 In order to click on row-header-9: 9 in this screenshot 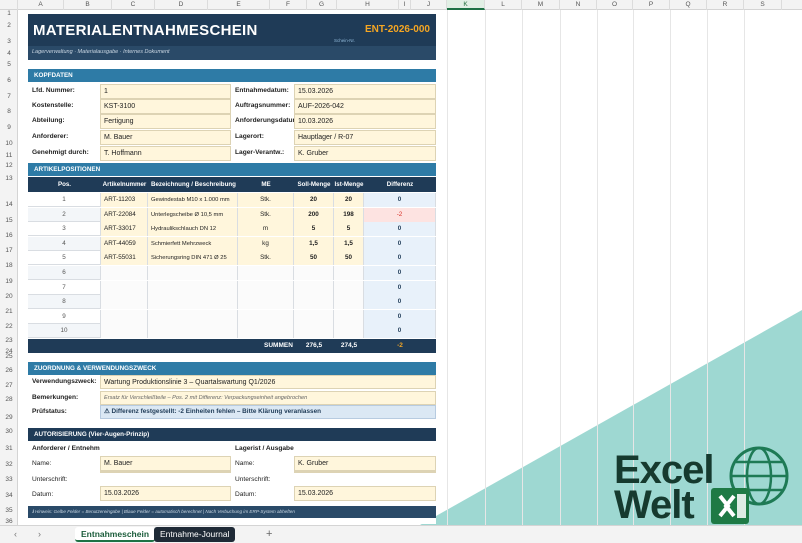, I will do `click(9, 127)`.